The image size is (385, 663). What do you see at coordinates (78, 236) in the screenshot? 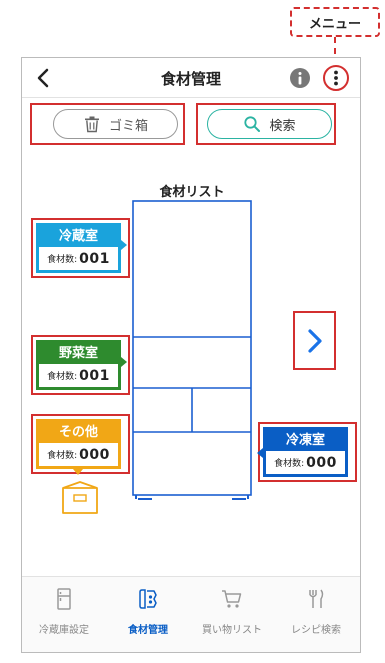
I see `refrigerator-label: 冷蔵室` at bounding box center [78, 236].